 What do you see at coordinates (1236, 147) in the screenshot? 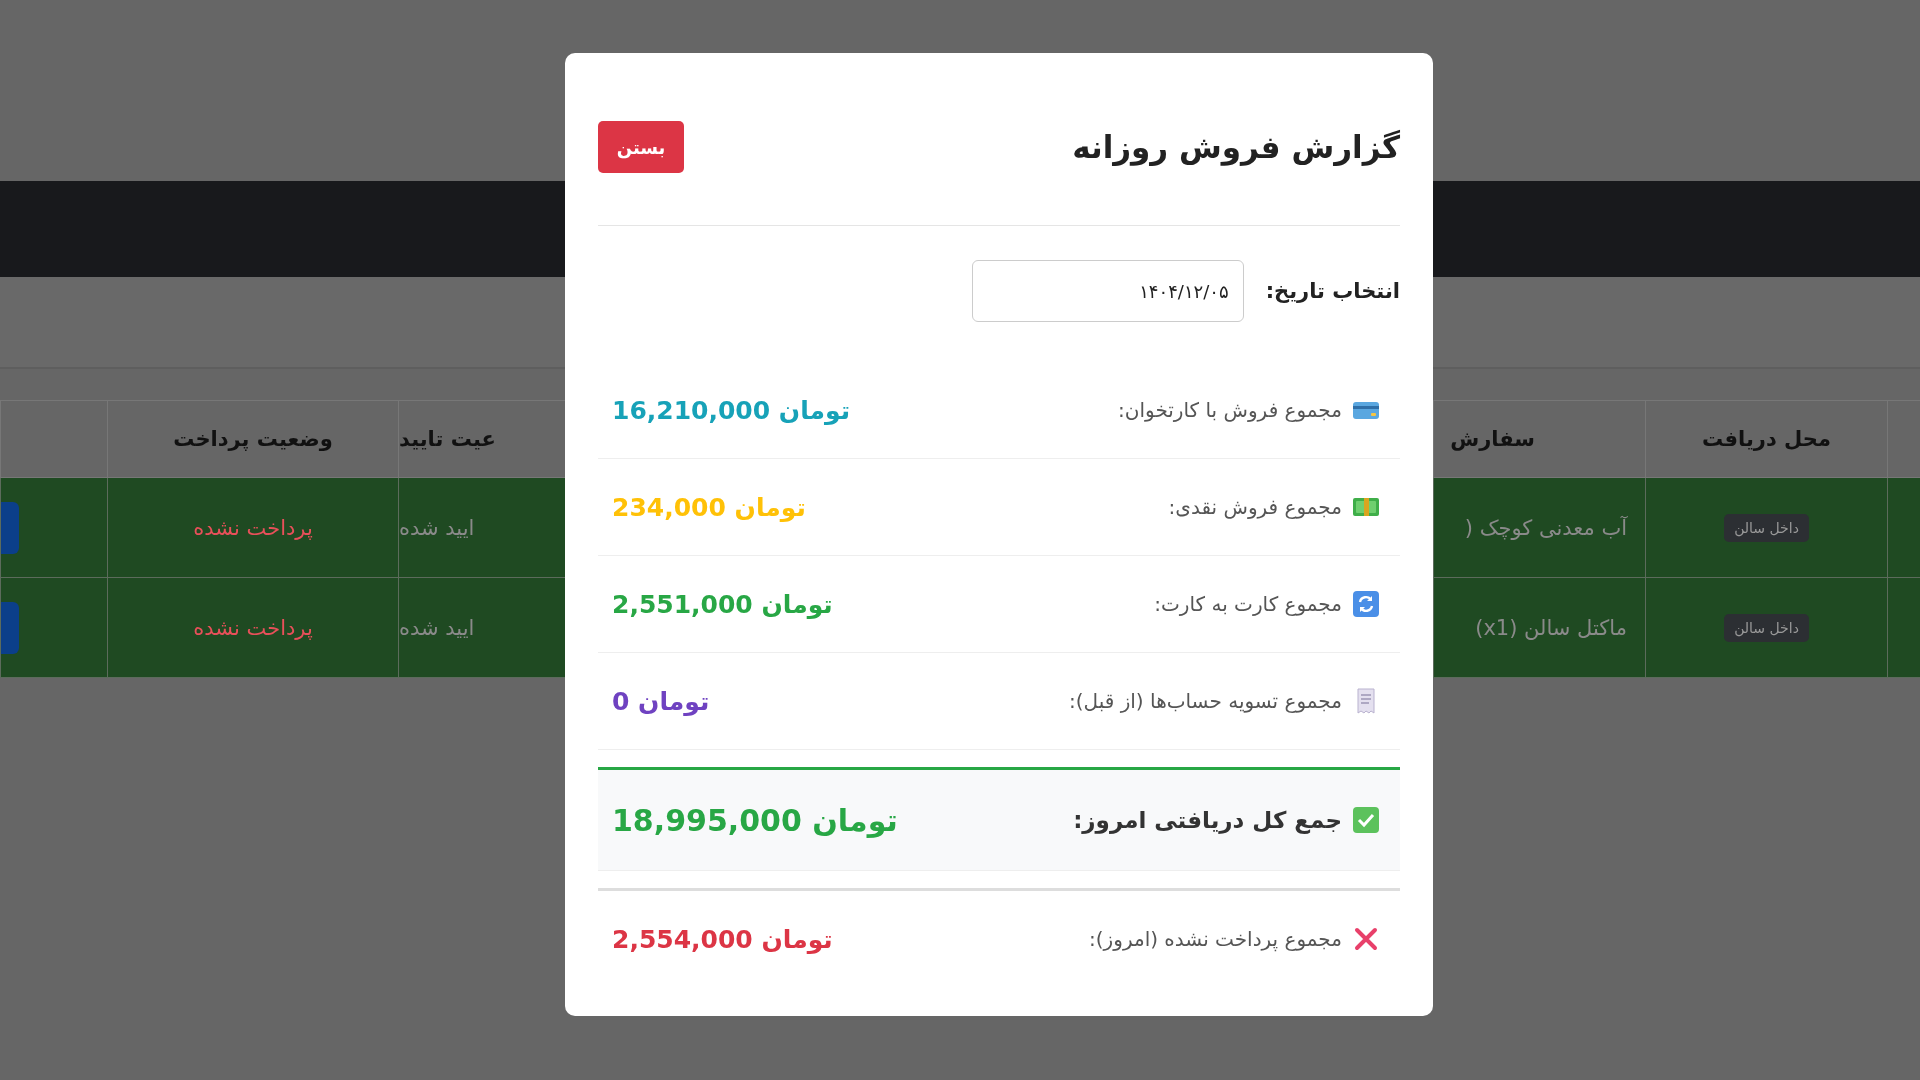
I see `dialog-title: گزارش فروش روزانه` at bounding box center [1236, 147].